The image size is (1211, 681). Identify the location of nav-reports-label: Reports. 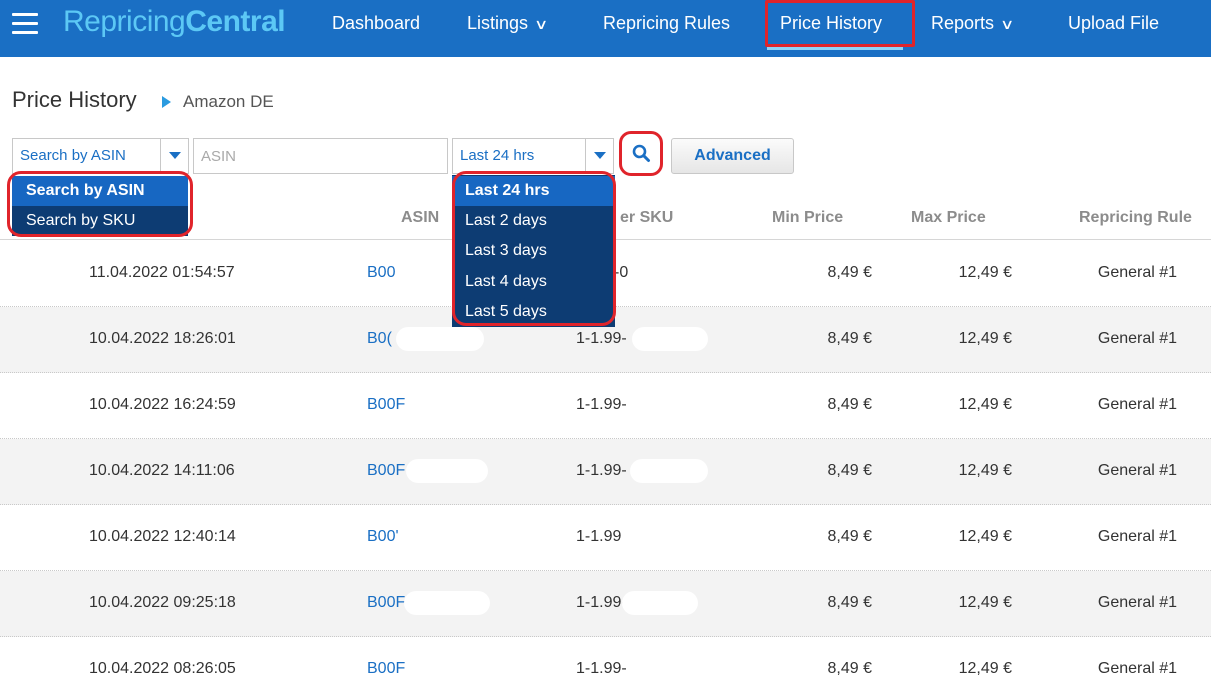
(963, 23).